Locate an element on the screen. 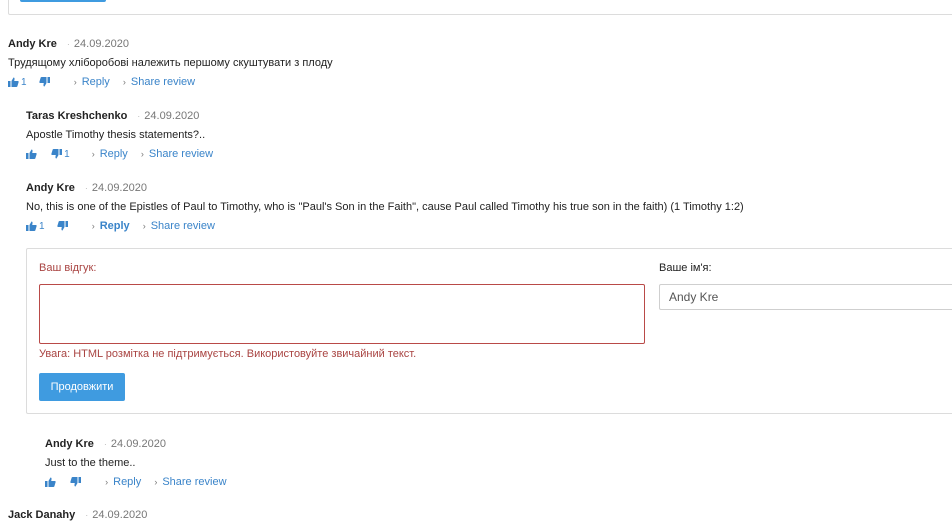 Image resolution: width=952 pixels, height=522 pixels. review-label: Ваш відгук: is located at coordinates (68, 268).